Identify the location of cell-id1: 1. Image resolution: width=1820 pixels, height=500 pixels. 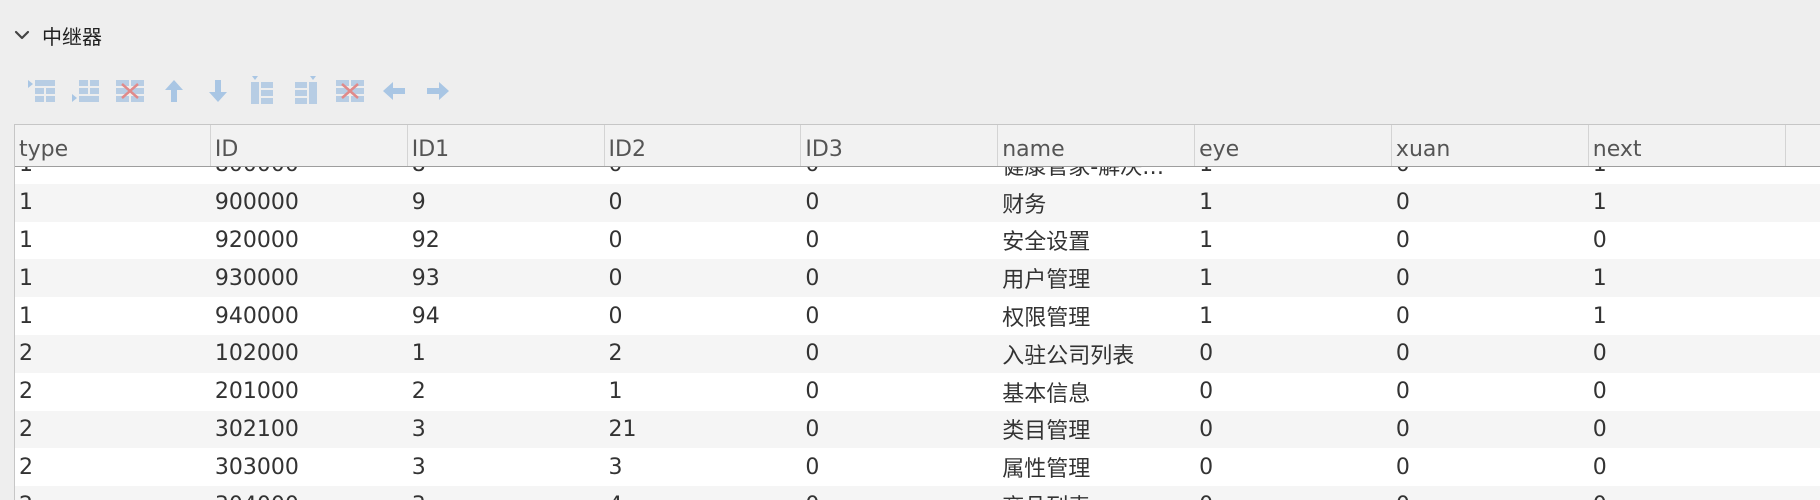
(506, 354).